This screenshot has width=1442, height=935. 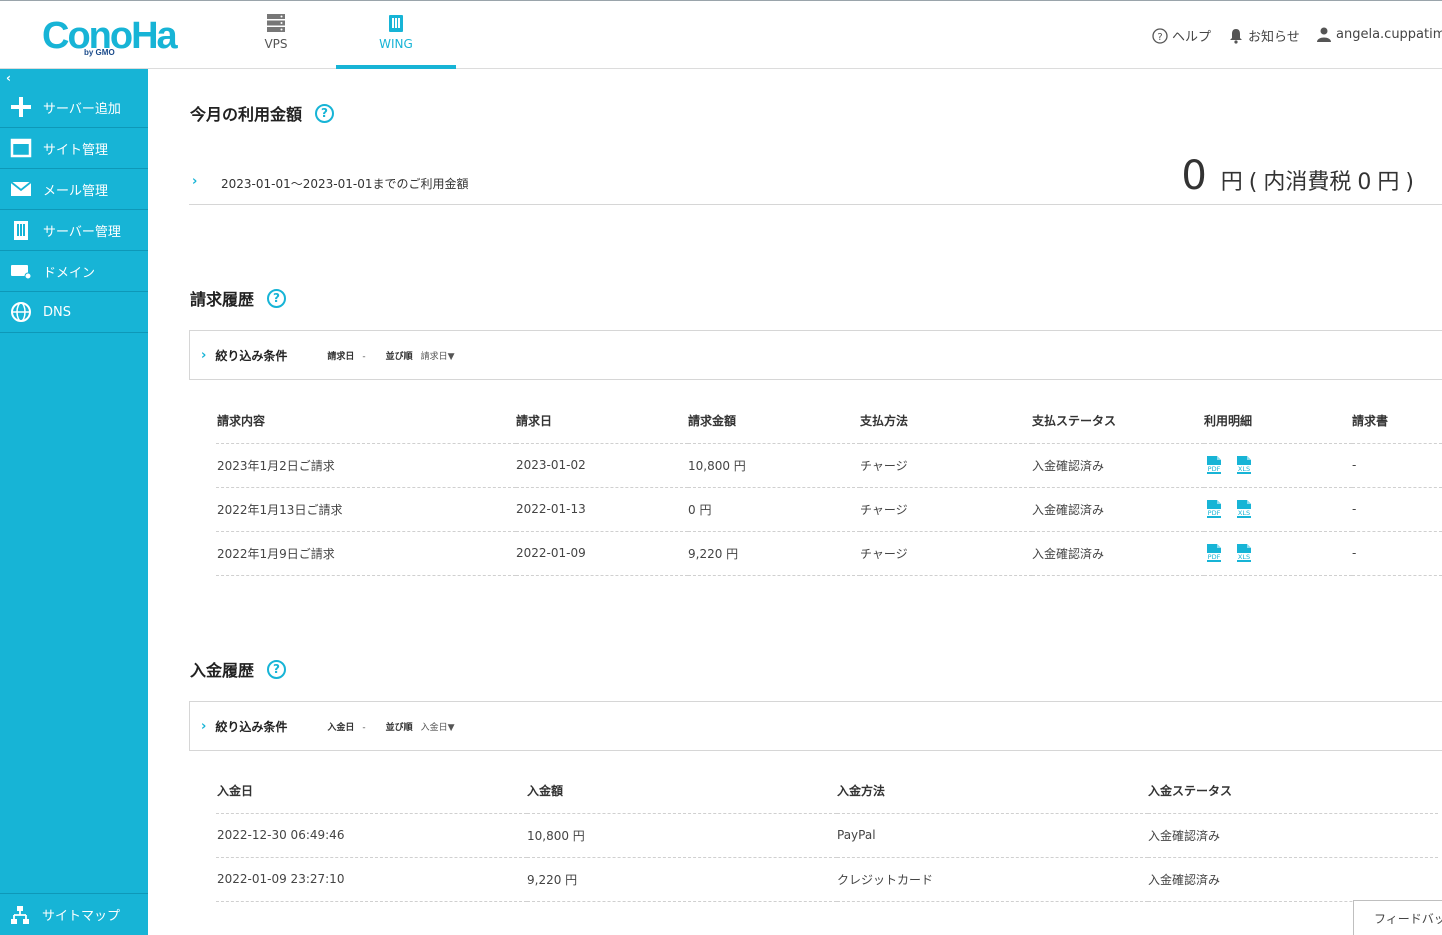 I want to click on sidebar-item-label: ドメイン, so click(x=69, y=273).